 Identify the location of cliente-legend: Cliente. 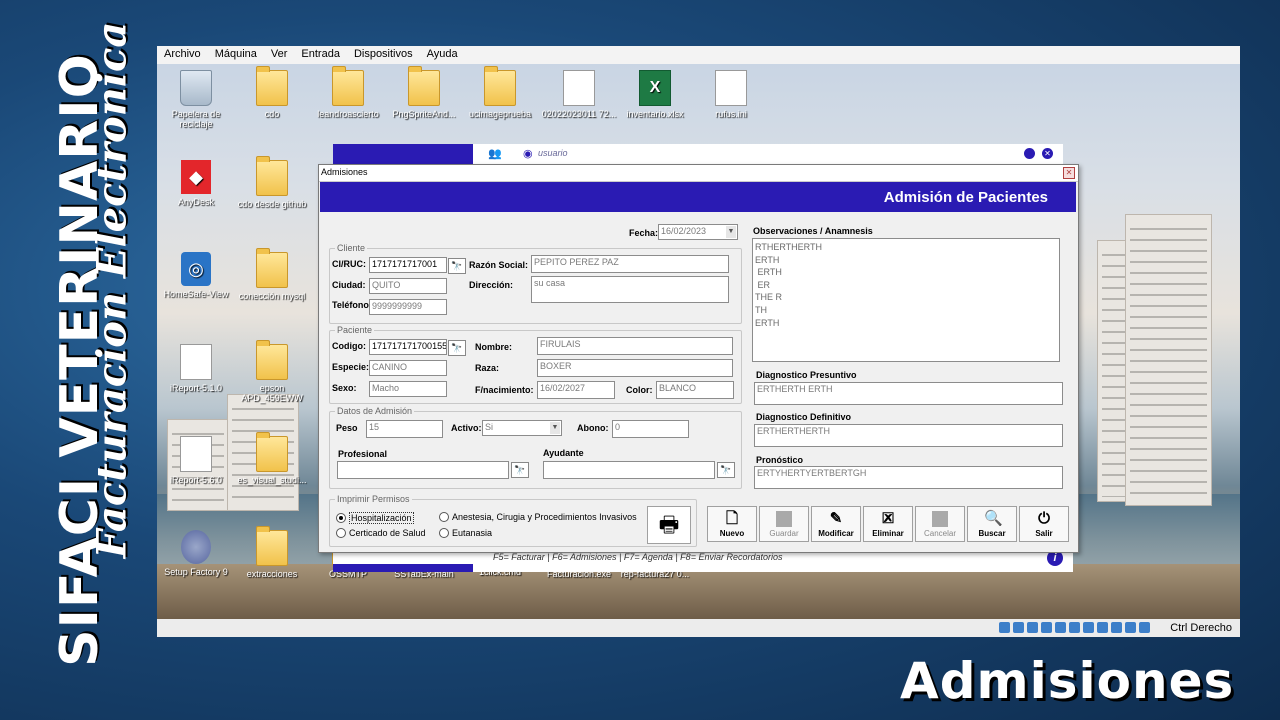
(351, 248).